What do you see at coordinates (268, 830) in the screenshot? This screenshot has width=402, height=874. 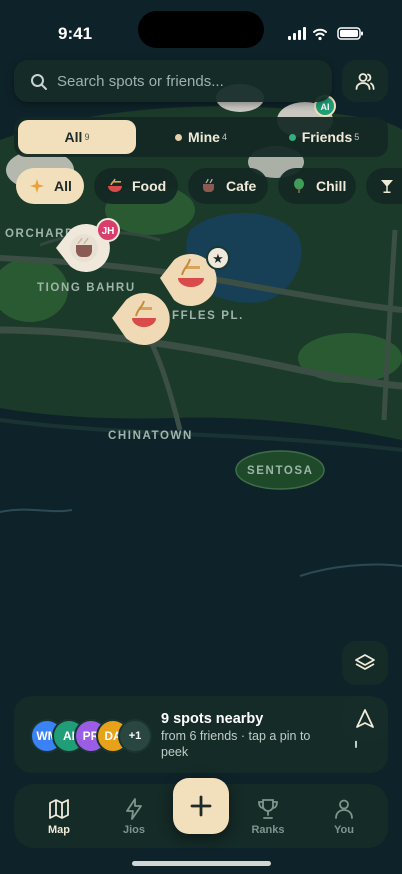 I see `nav-ranks-label: Ranks` at bounding box center [268, 830].